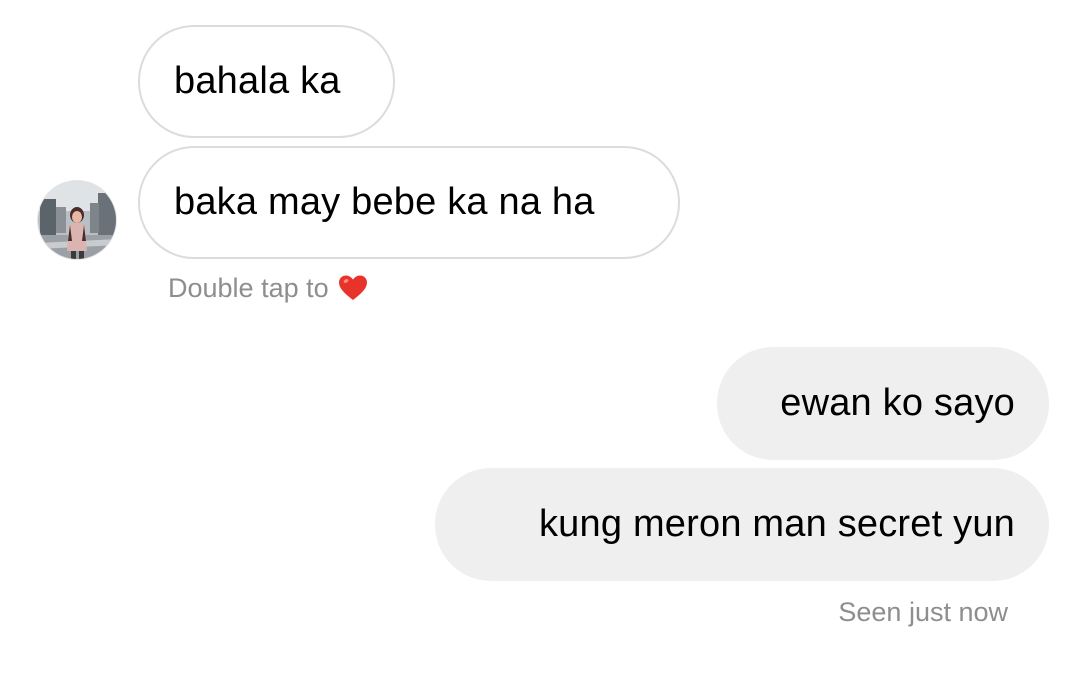 This screenshot has width=1072, height=678. I want to click on double-tap-hint: Double tap to, so click(268, 288).